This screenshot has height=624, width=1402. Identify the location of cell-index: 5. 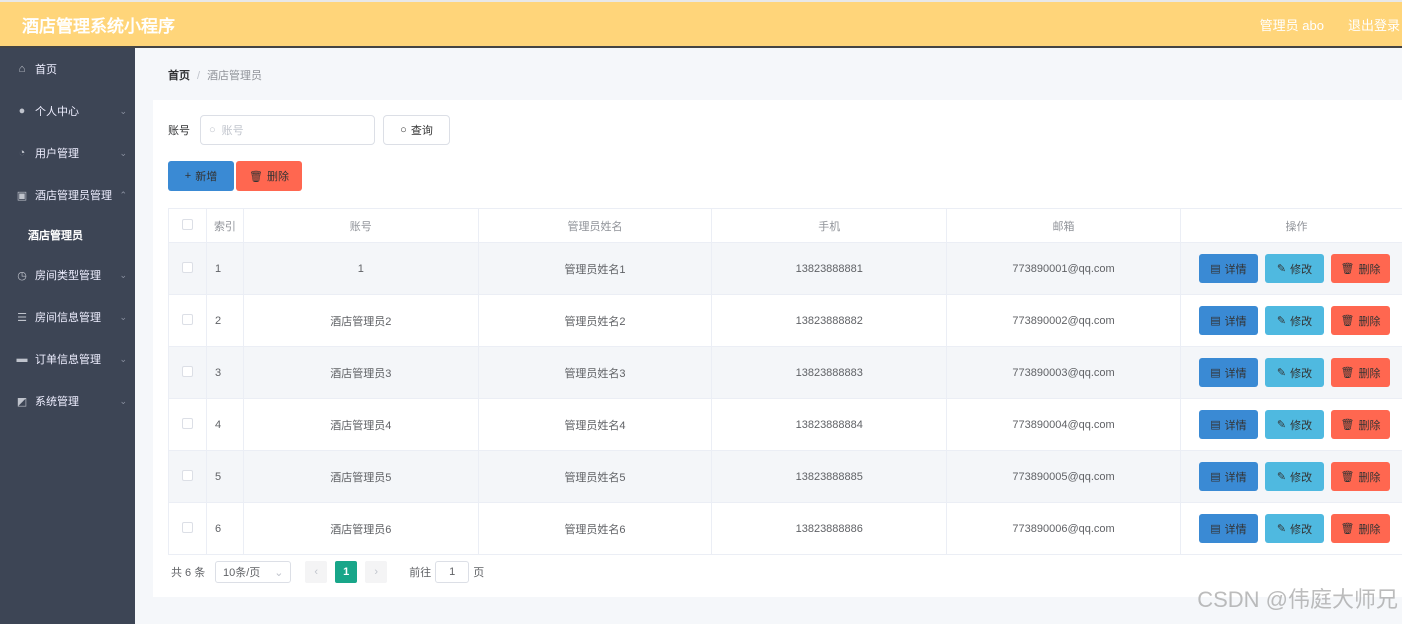
(224, 476).